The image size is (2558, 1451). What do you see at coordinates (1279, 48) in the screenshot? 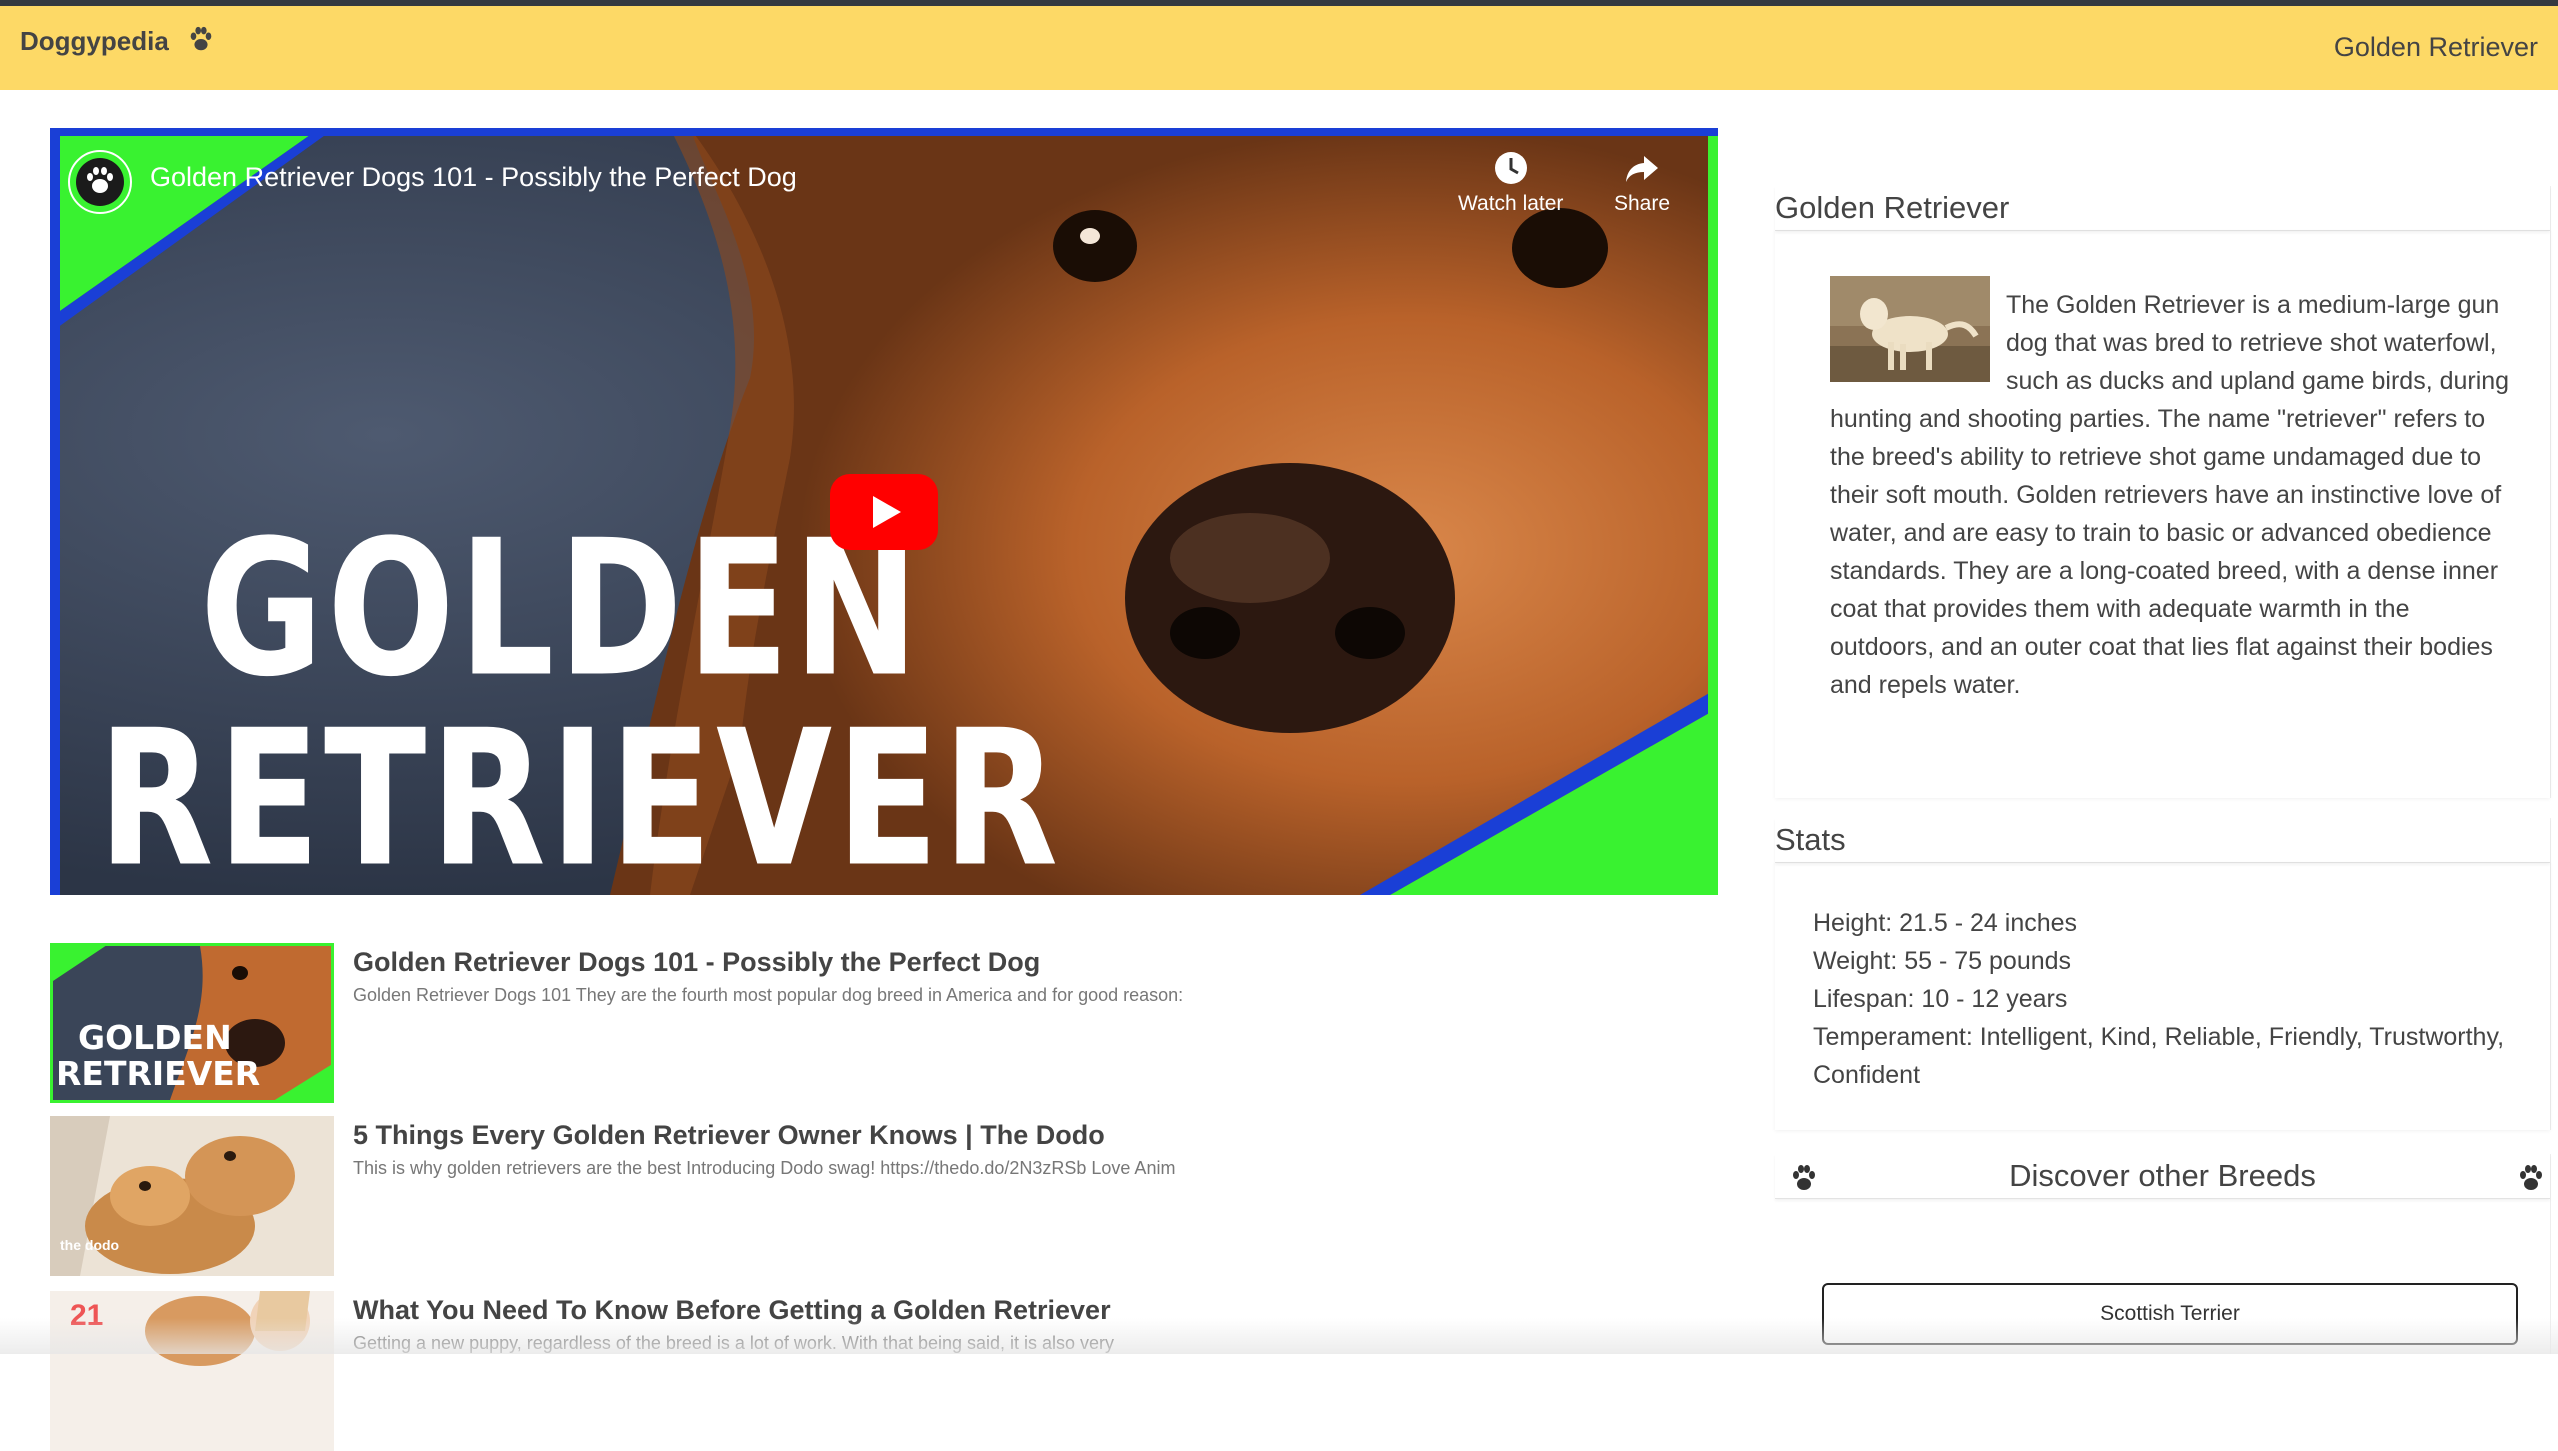
I see `navbar: Doggypedia Golden Retriever` at bounding box center [1279, 48].